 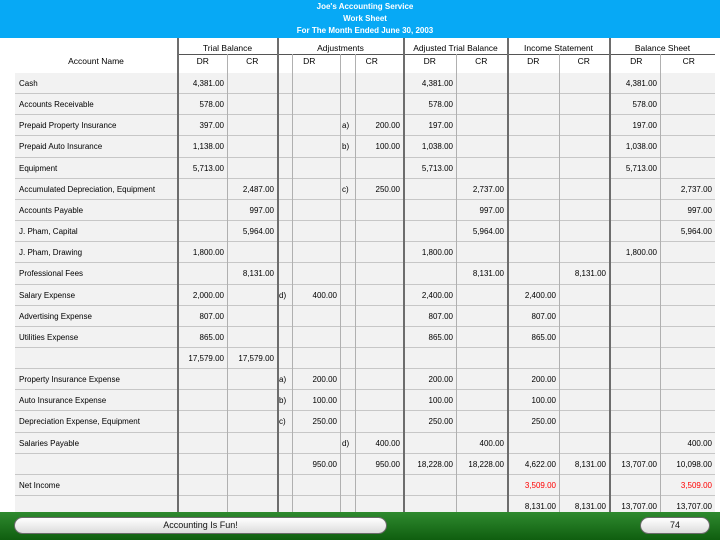 What do you see at coordinates (446, 54) in the screenshot?
I see `header-rule` at bounding box center [446, 54].